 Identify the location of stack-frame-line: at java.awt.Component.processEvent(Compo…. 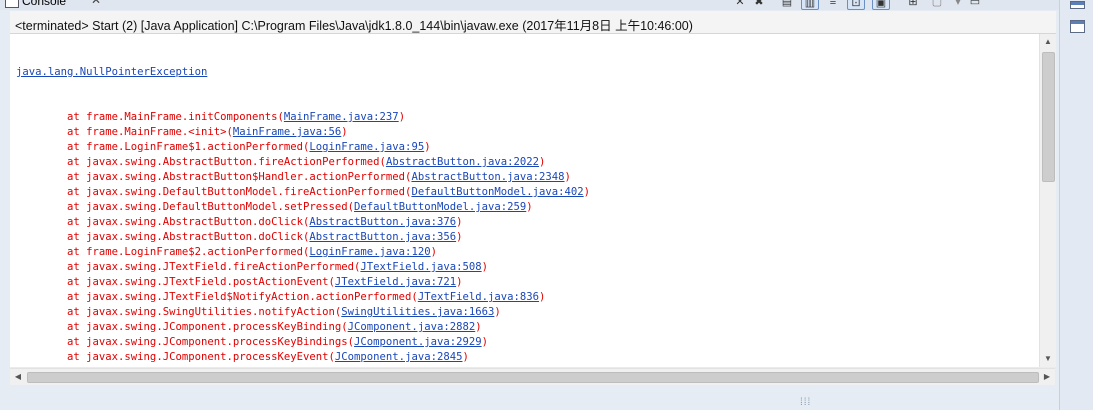
(303, 366).